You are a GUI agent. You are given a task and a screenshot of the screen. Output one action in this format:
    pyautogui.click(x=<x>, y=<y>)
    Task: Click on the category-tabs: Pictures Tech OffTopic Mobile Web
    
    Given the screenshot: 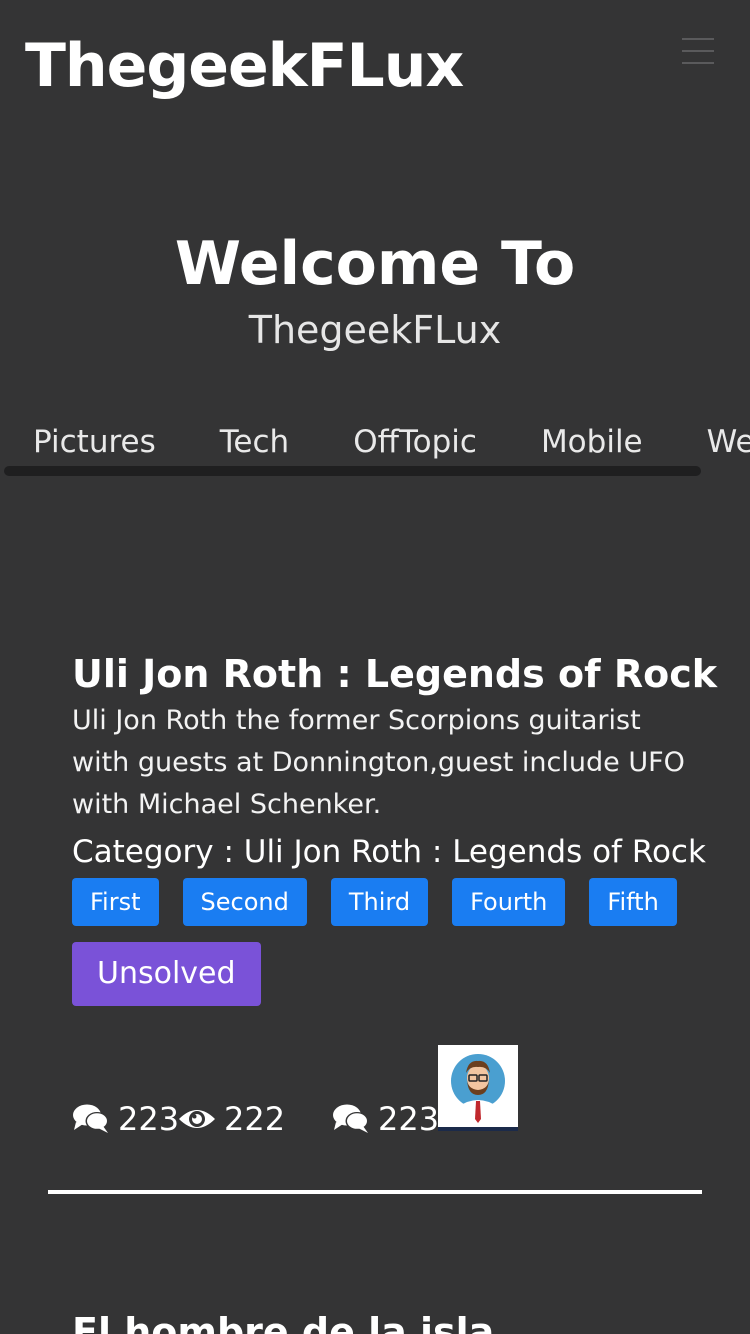 What is the action you would take?
    pyautogui.click(x=375, y=450)
    